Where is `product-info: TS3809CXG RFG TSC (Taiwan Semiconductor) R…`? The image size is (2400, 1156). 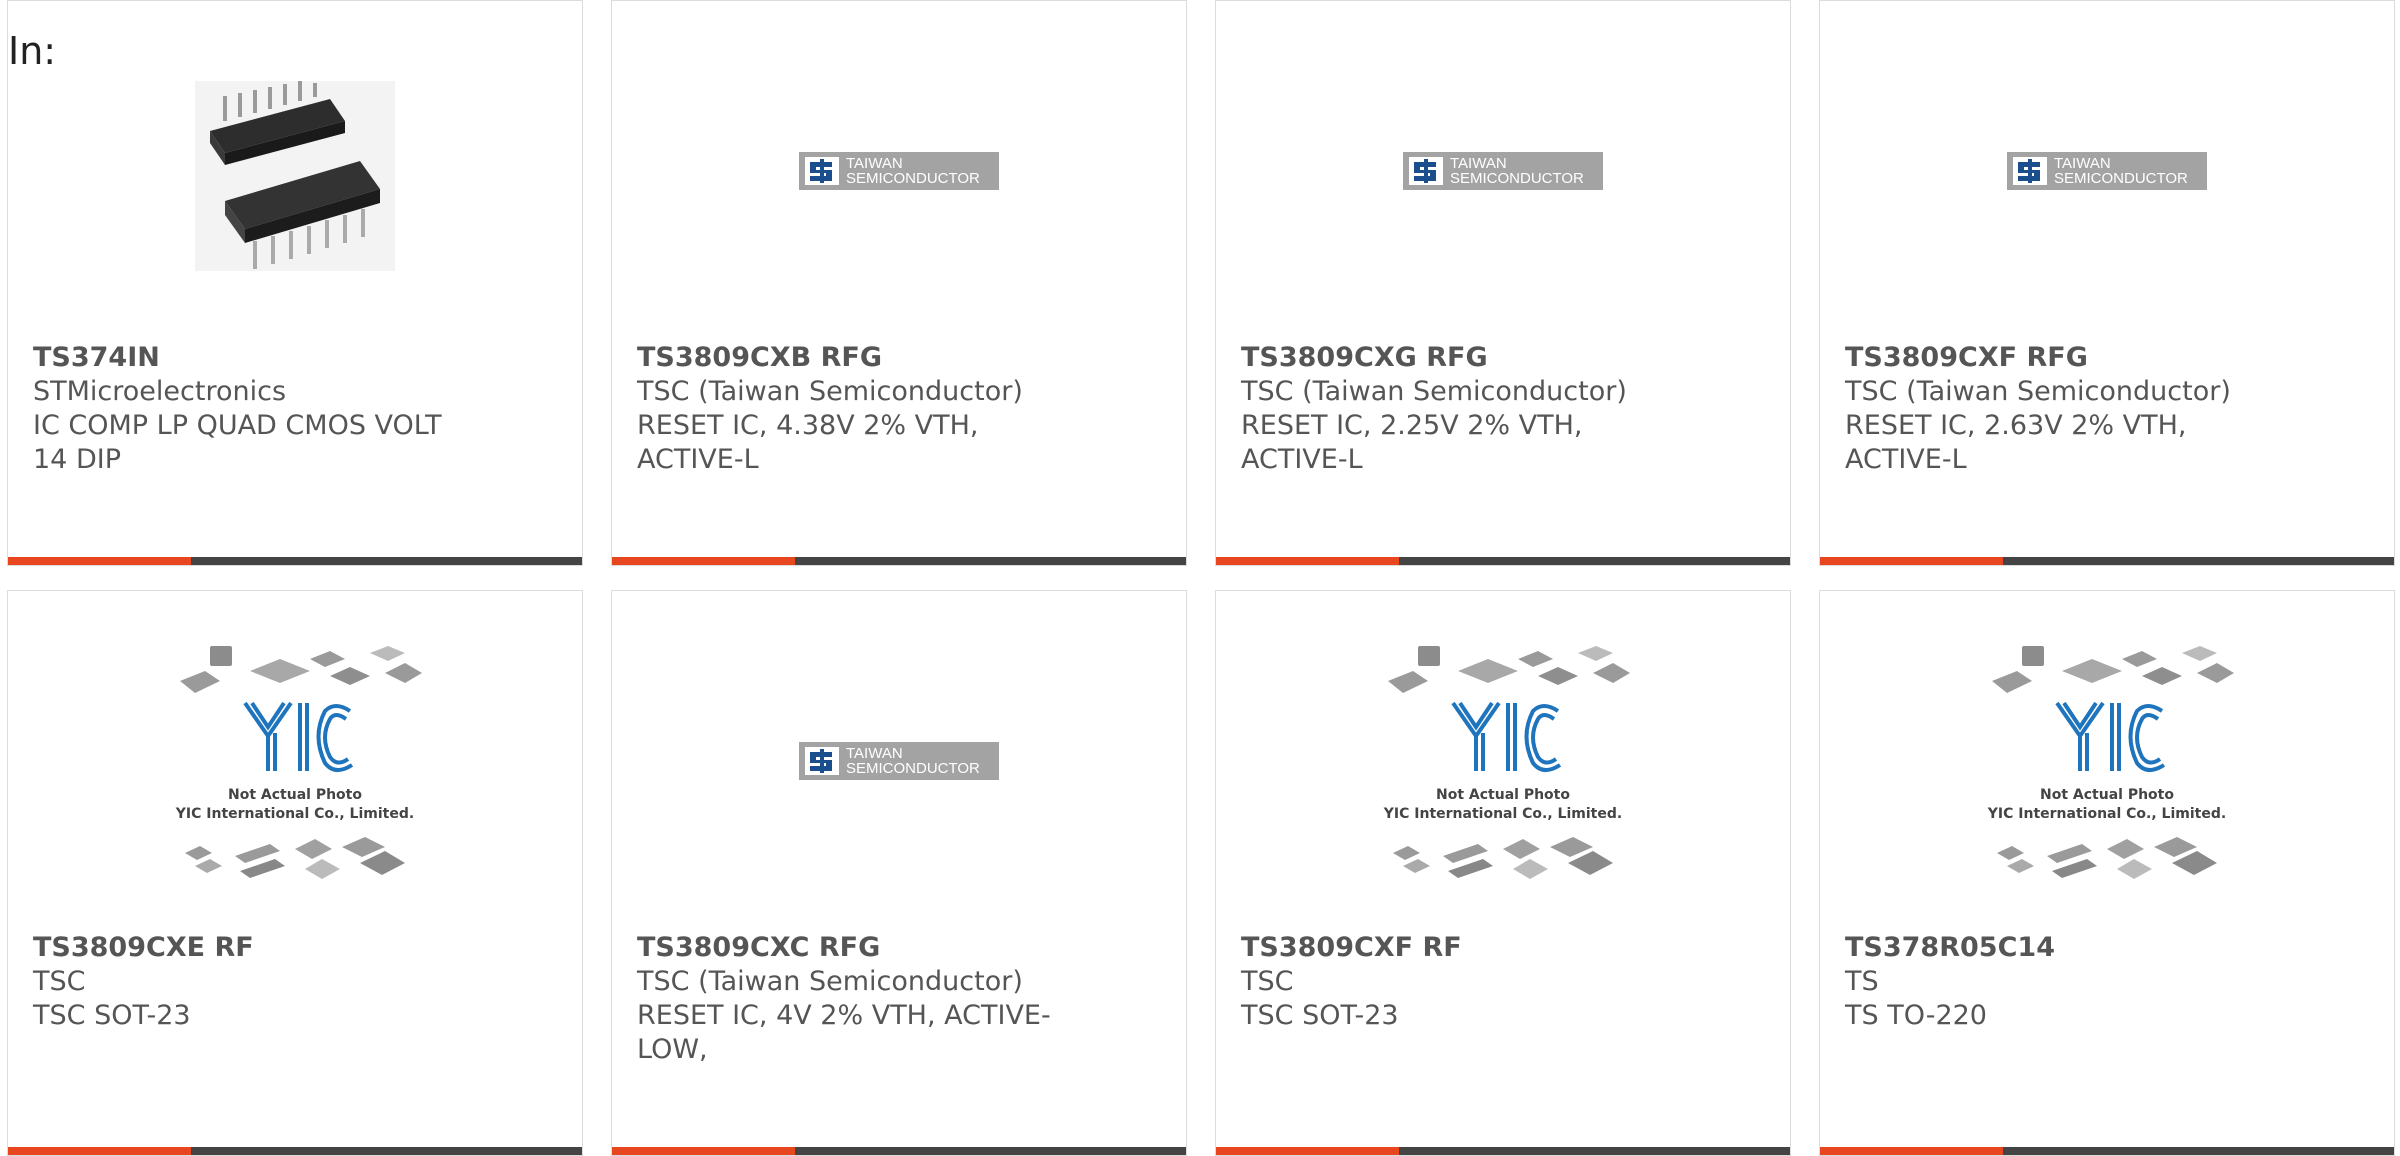 product-info: TS3809CXG RFG TSC (Taiwan Semiconductor) R… is located at coordinates (1505, 409).